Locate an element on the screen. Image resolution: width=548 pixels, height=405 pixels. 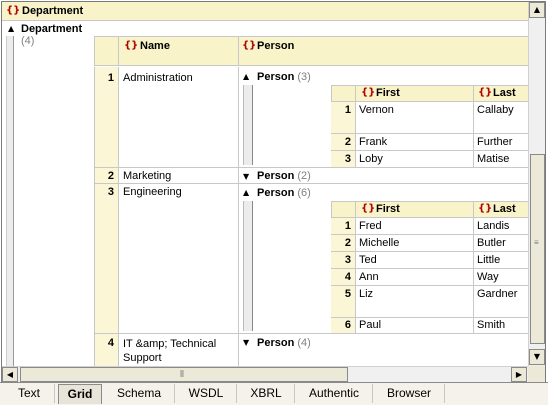
last-value: Callaby is located at coordinates (495, 110).